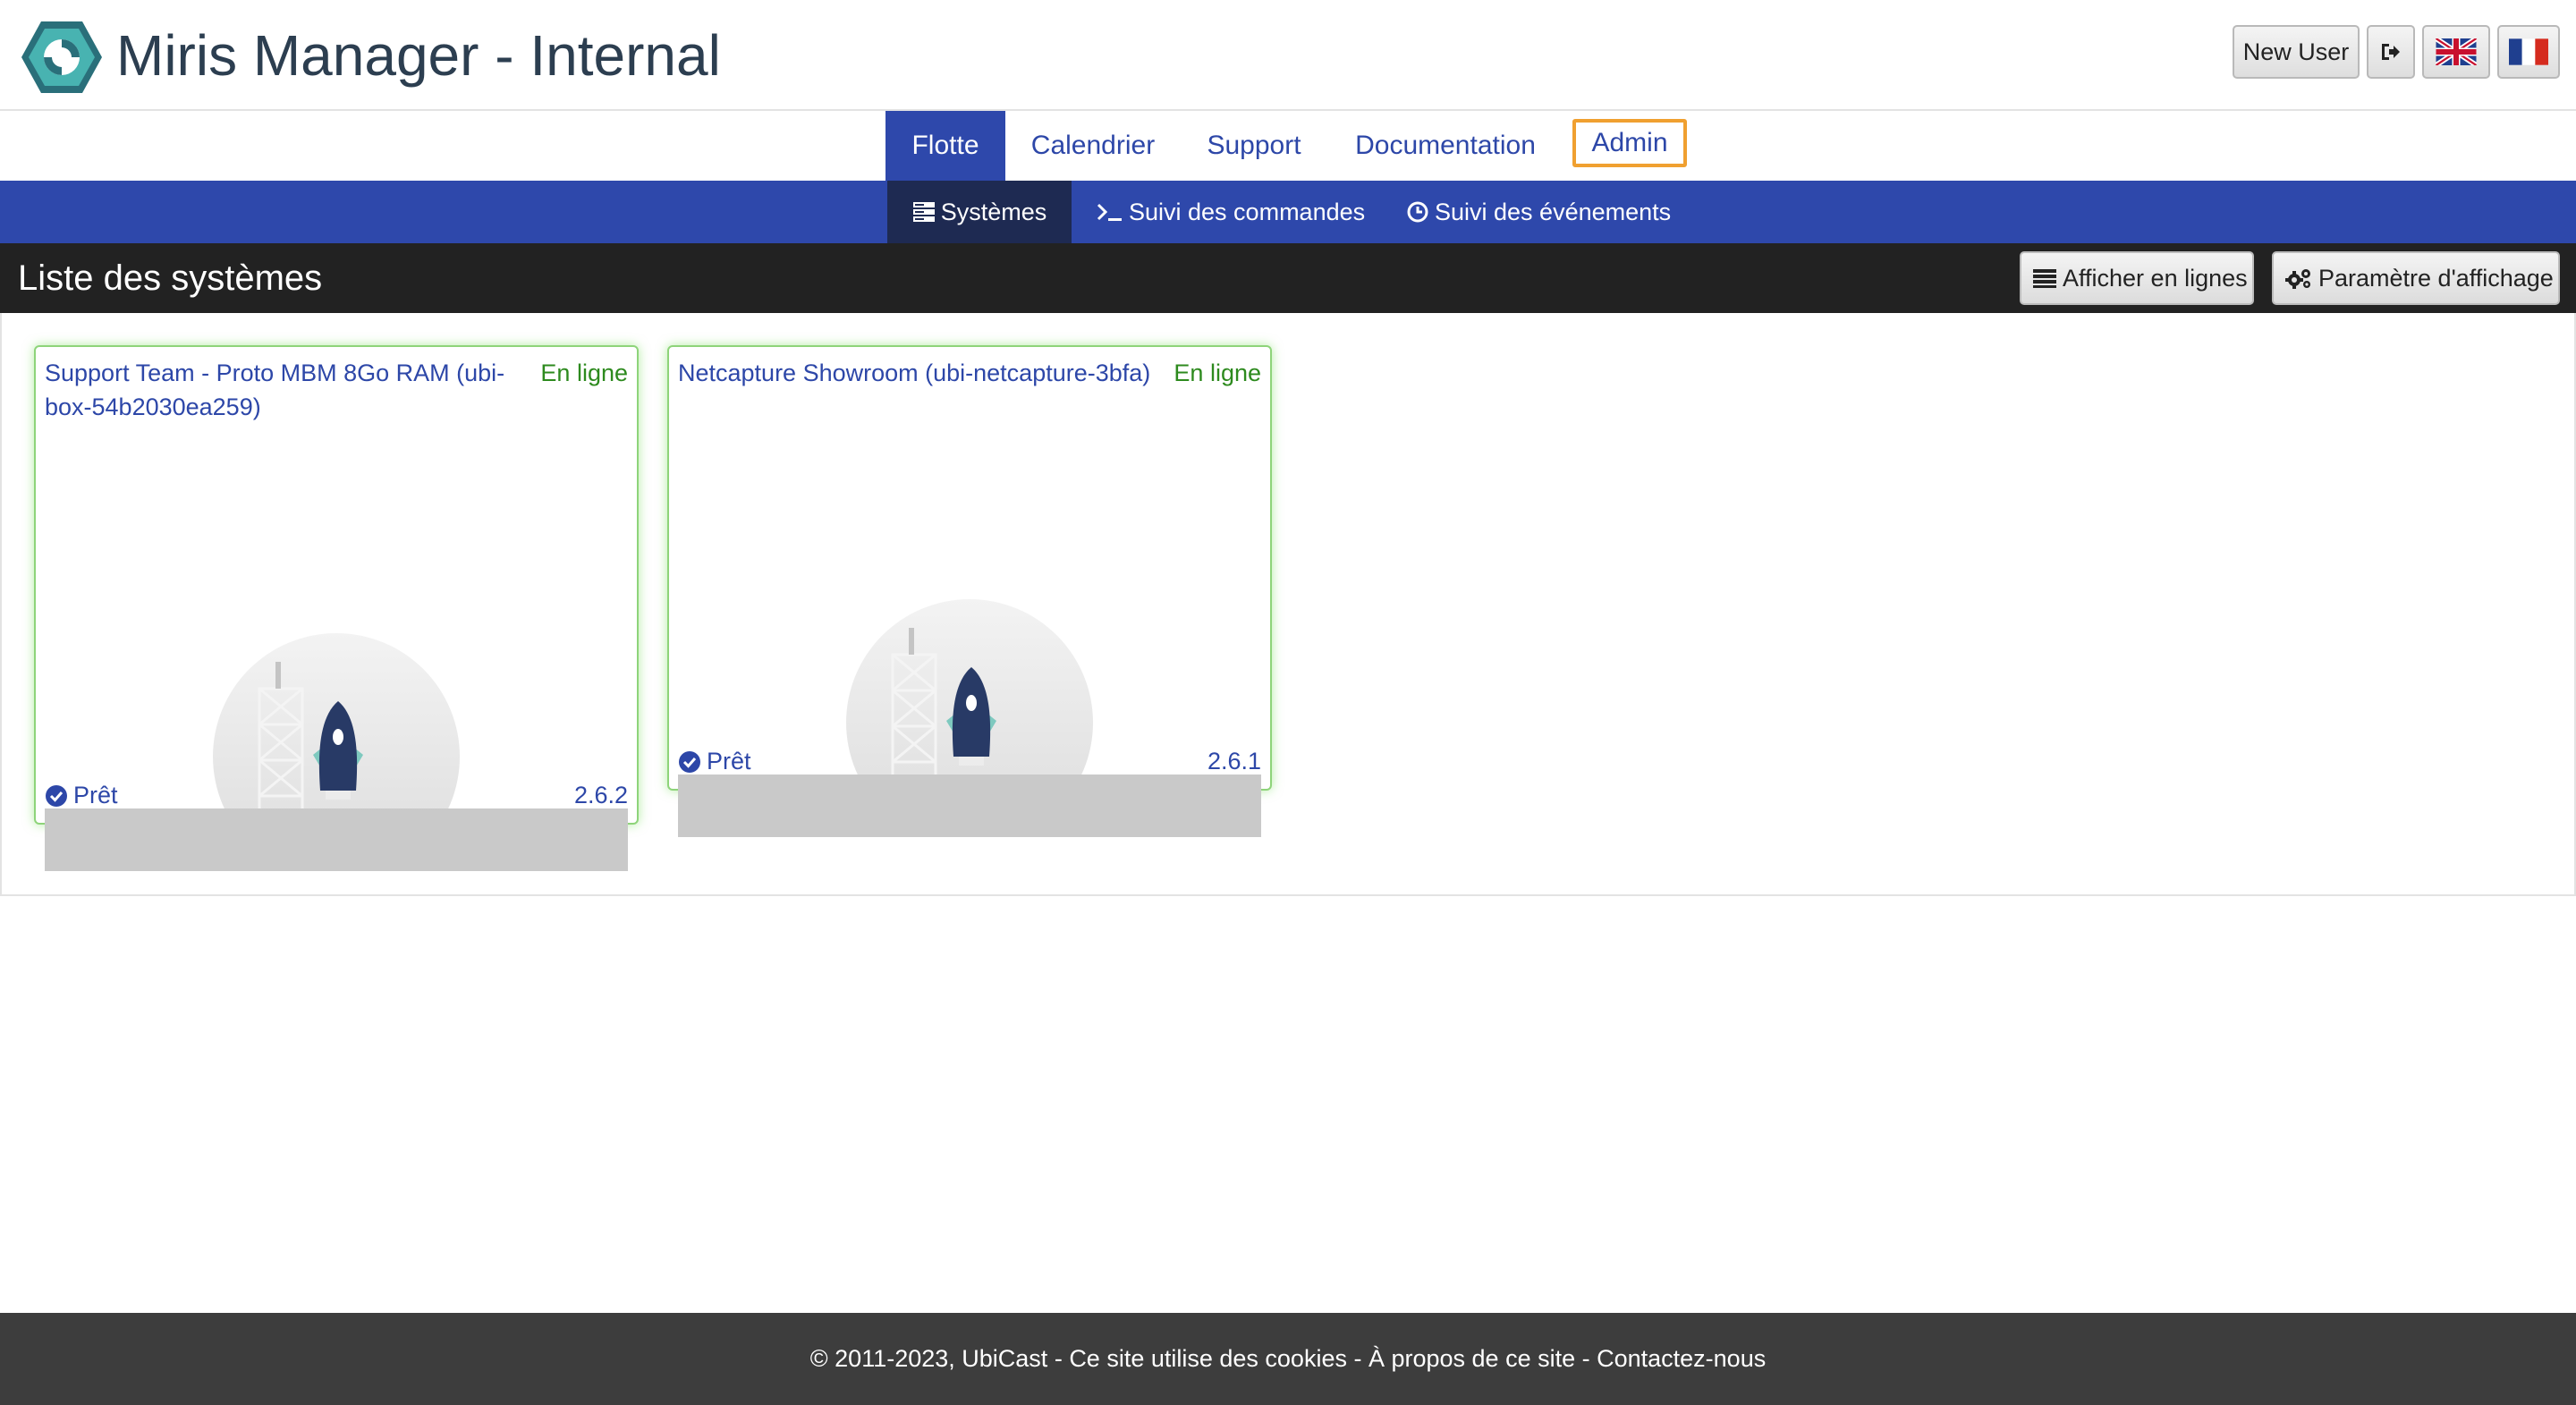 Image resolution: width=2576 pixels, height=1405 pixels. What do you see at coordinates (170, 278) in the screenshot?
I see `page-title: Liste des systèmes` at bounding box center [170, 278].